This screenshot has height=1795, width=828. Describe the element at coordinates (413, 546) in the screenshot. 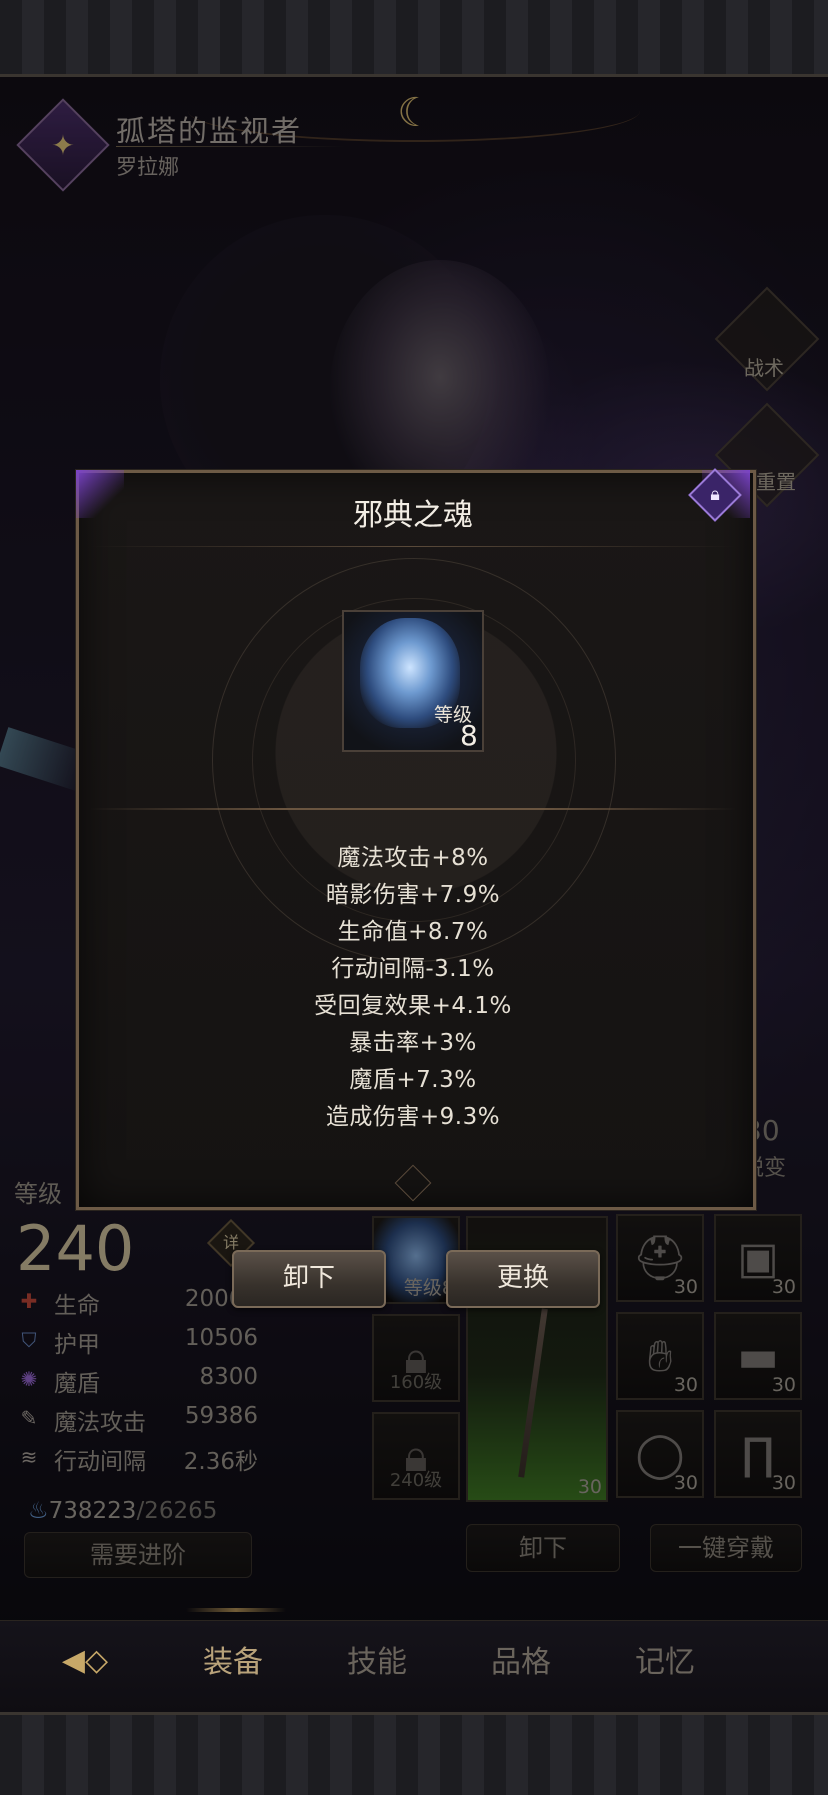

I see `title-divider` at that location.